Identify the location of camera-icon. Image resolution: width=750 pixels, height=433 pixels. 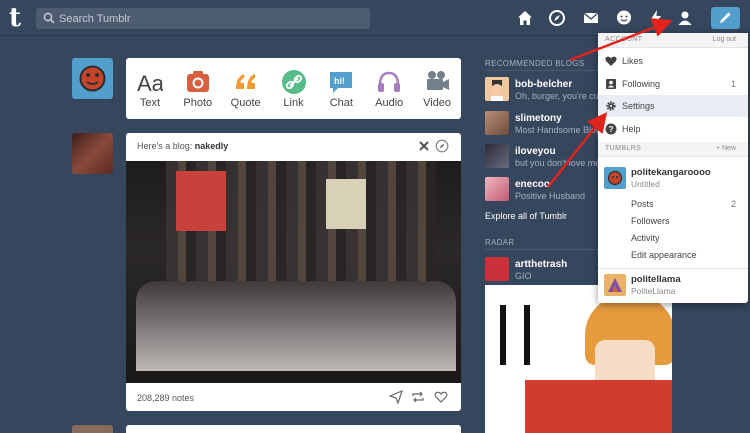
(197, 81).